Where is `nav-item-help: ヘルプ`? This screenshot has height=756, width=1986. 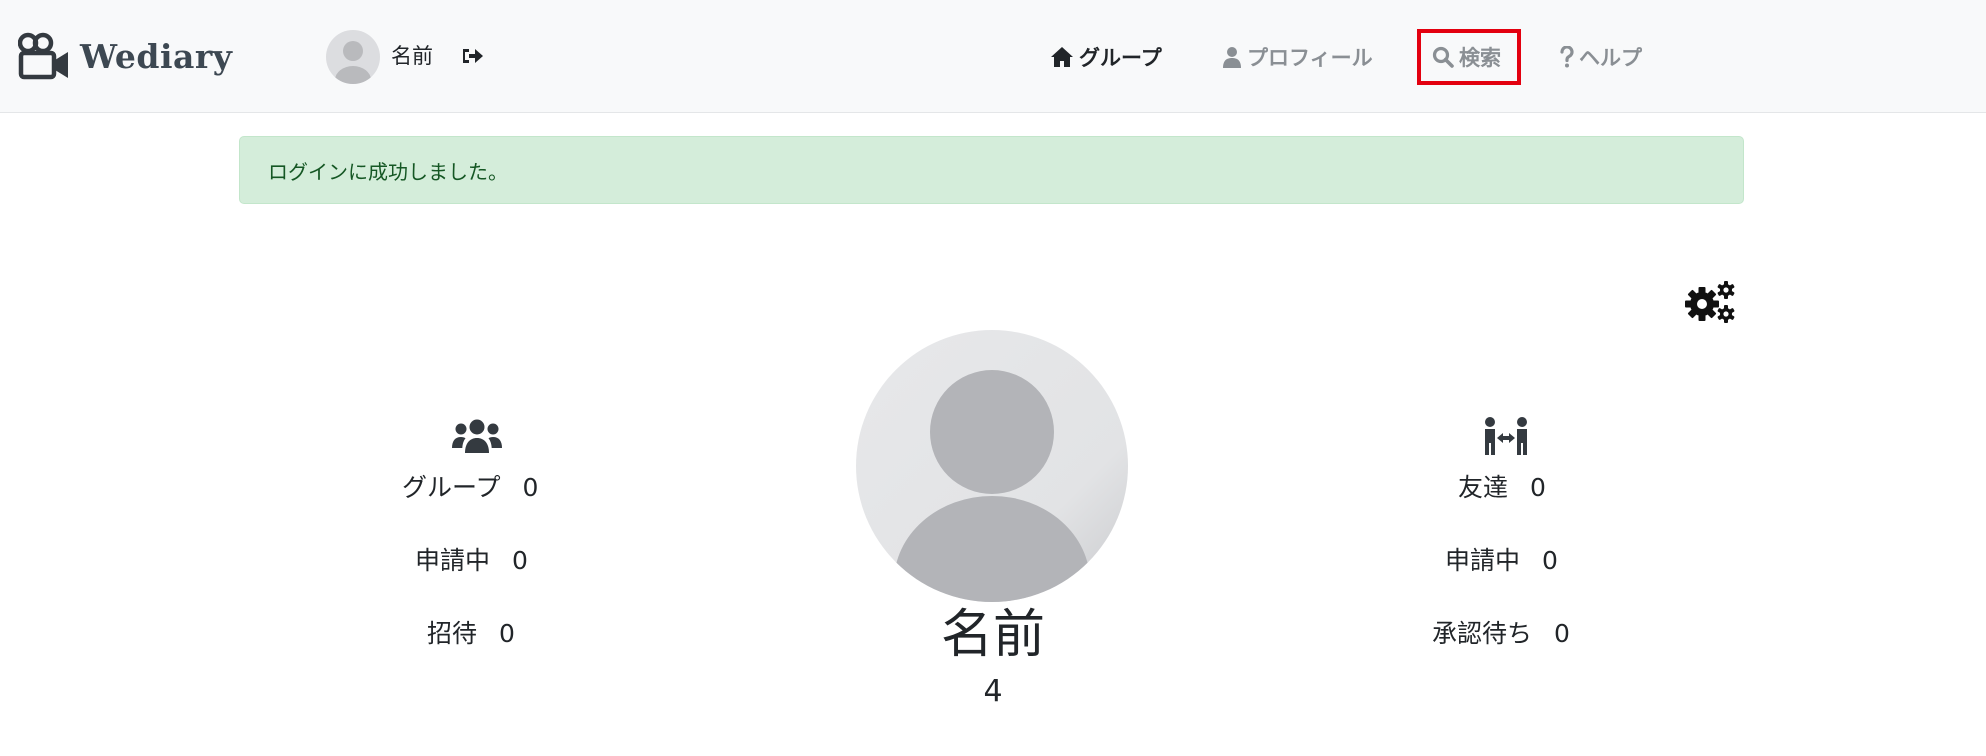 nav-item-help: ヘルプ is located at coordinates (1601, 57).